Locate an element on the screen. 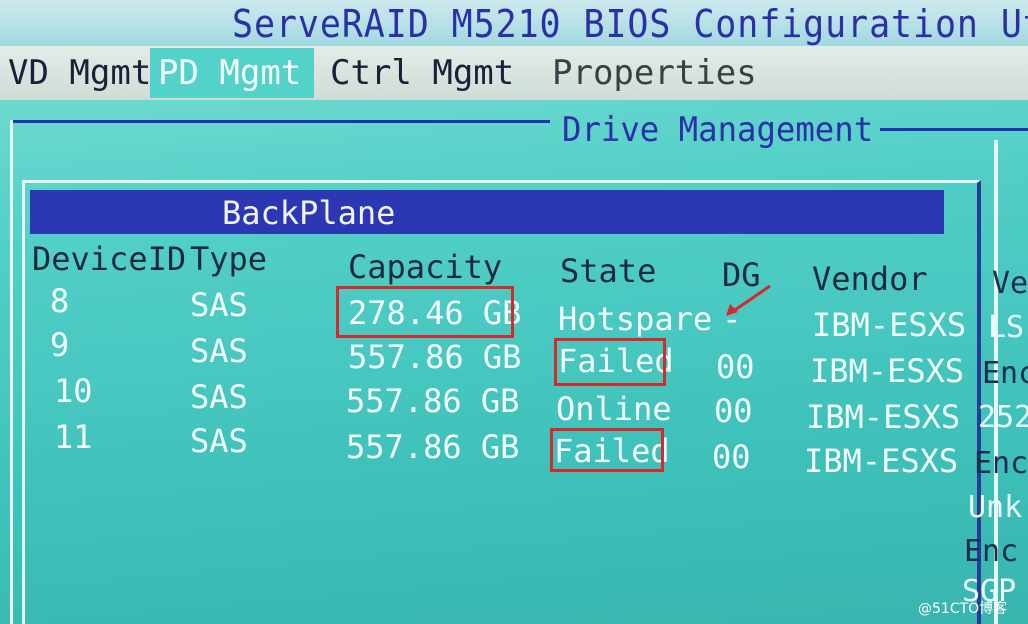 This screenshot has height=624, width=1028. row2-vendor: IBM-ESXS is located at coordinates (883, 417).